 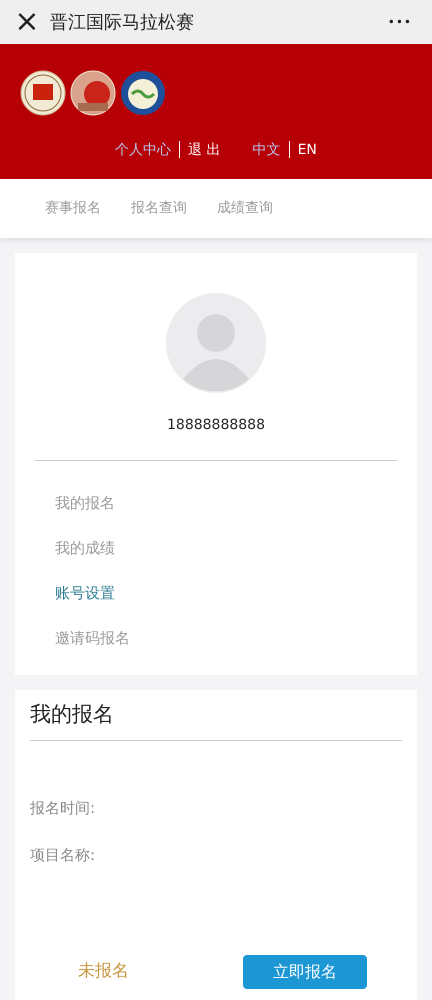 I want to click on field-label: 报名时间:, so click(x=63, y=808).